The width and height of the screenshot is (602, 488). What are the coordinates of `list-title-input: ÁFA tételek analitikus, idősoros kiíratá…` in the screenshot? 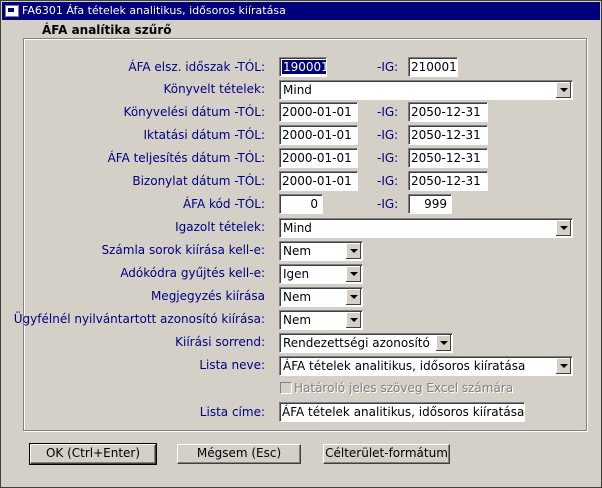 It's located at (402, 412).